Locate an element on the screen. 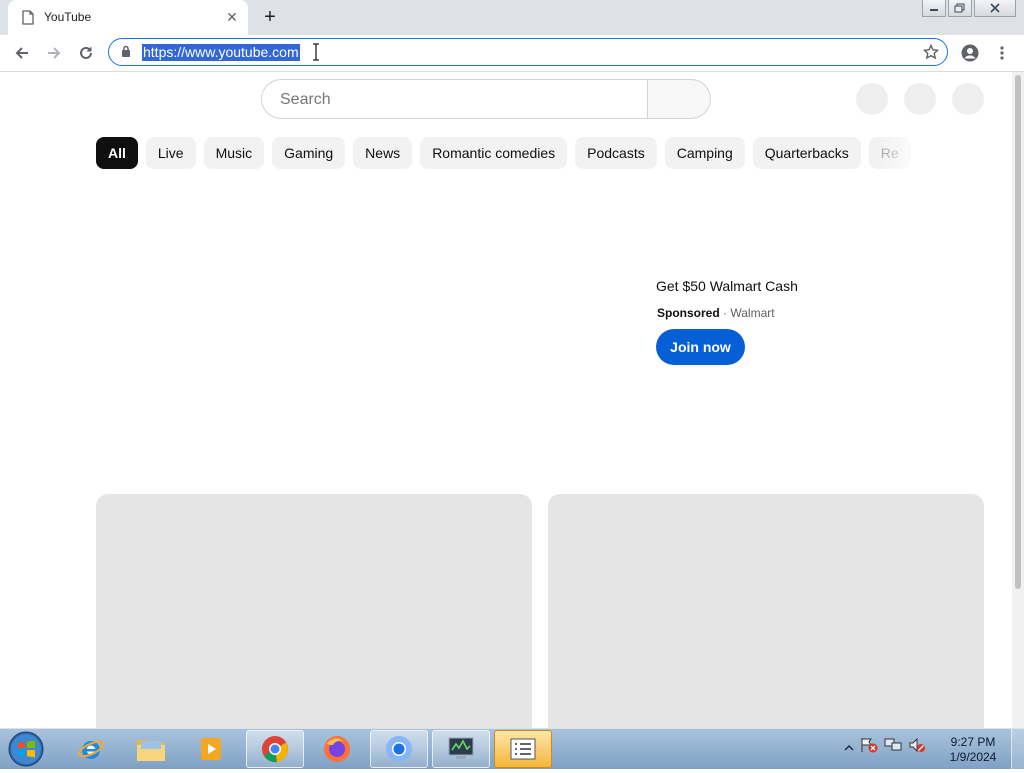 The width and height of the screenshot is (1024, 773). search-input is located at coordinates (460, 100).